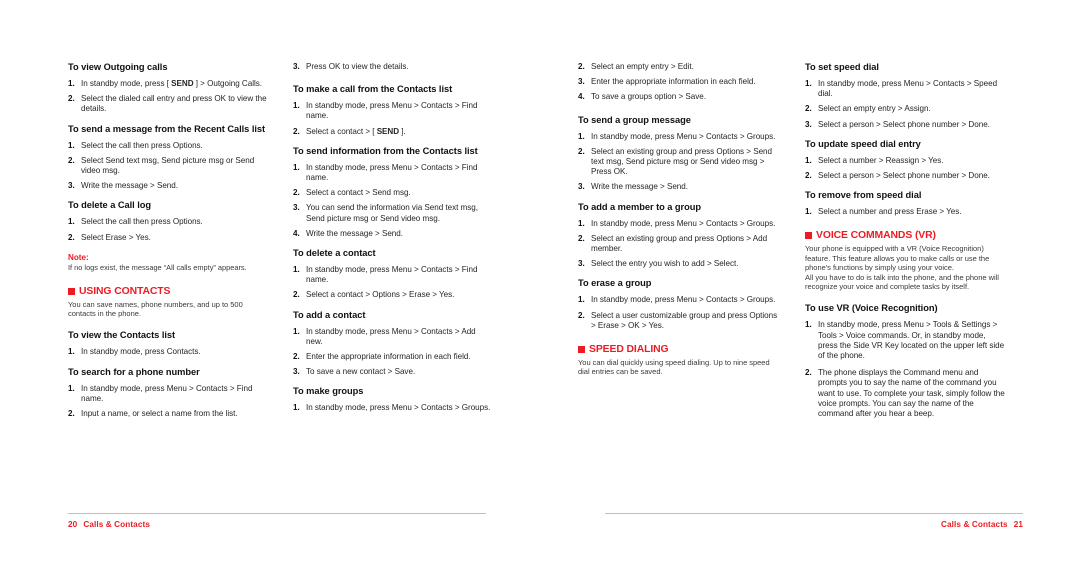 The height and width of the screenshot is (569, 1080). I want to click on chapter-heading: SPEED DIALING, so click(678, 349).